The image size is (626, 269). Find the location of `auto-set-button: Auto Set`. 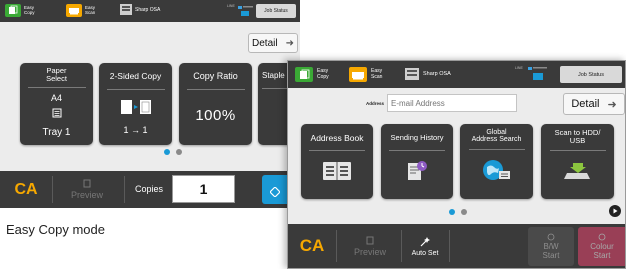

auto-set-button: Auto Set is located at coordinates (425, 246).